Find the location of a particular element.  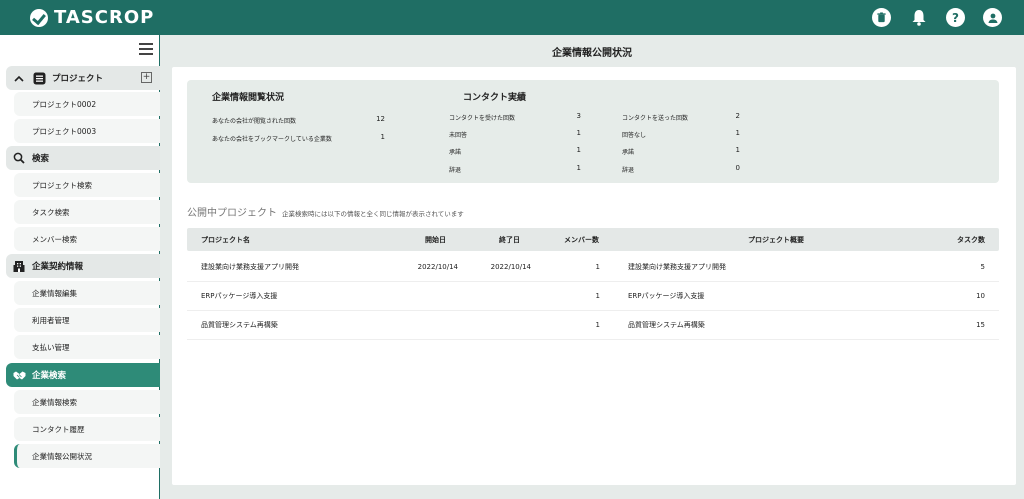

handshake-icon is located at coordinates (19, 375).